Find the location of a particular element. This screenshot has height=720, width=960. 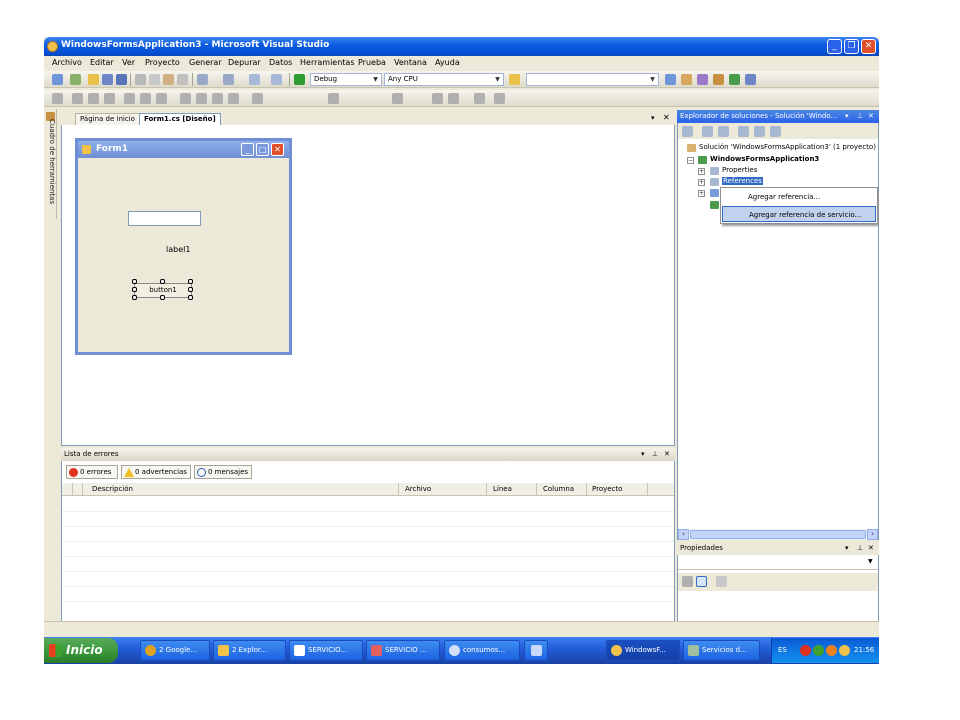

solution-explorer-icon is located at coordinates (670, 79).